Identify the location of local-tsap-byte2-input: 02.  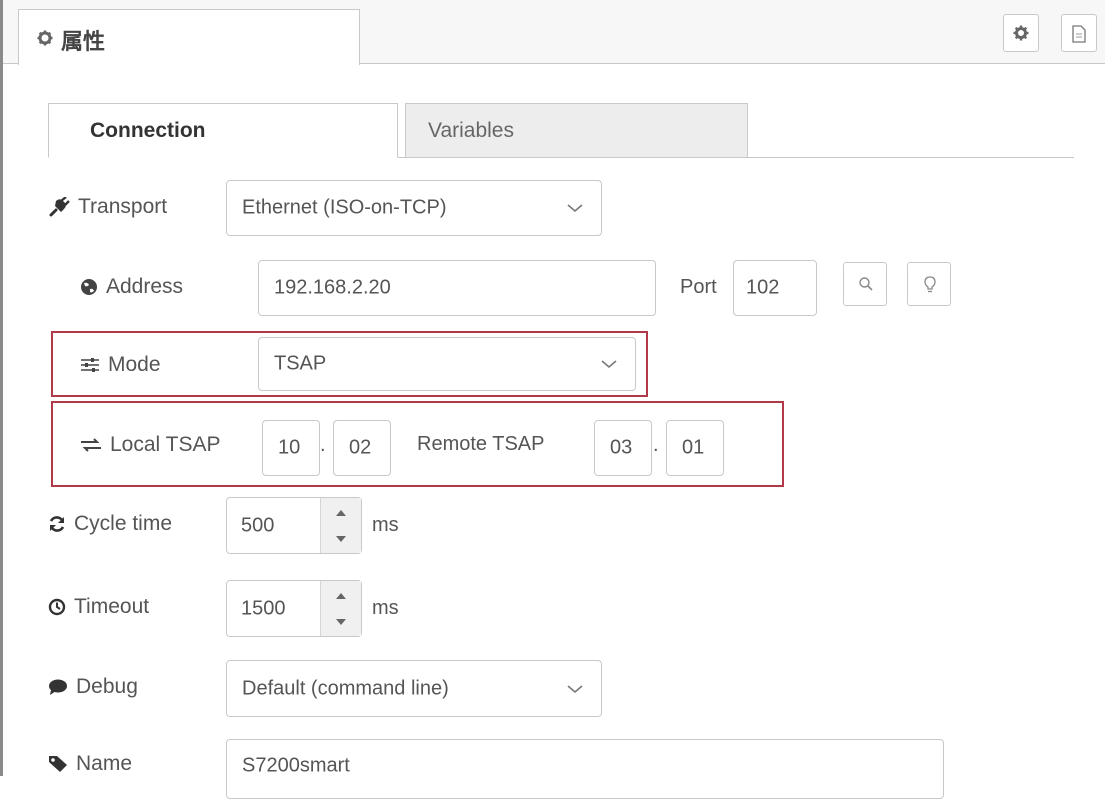
(362, 448).